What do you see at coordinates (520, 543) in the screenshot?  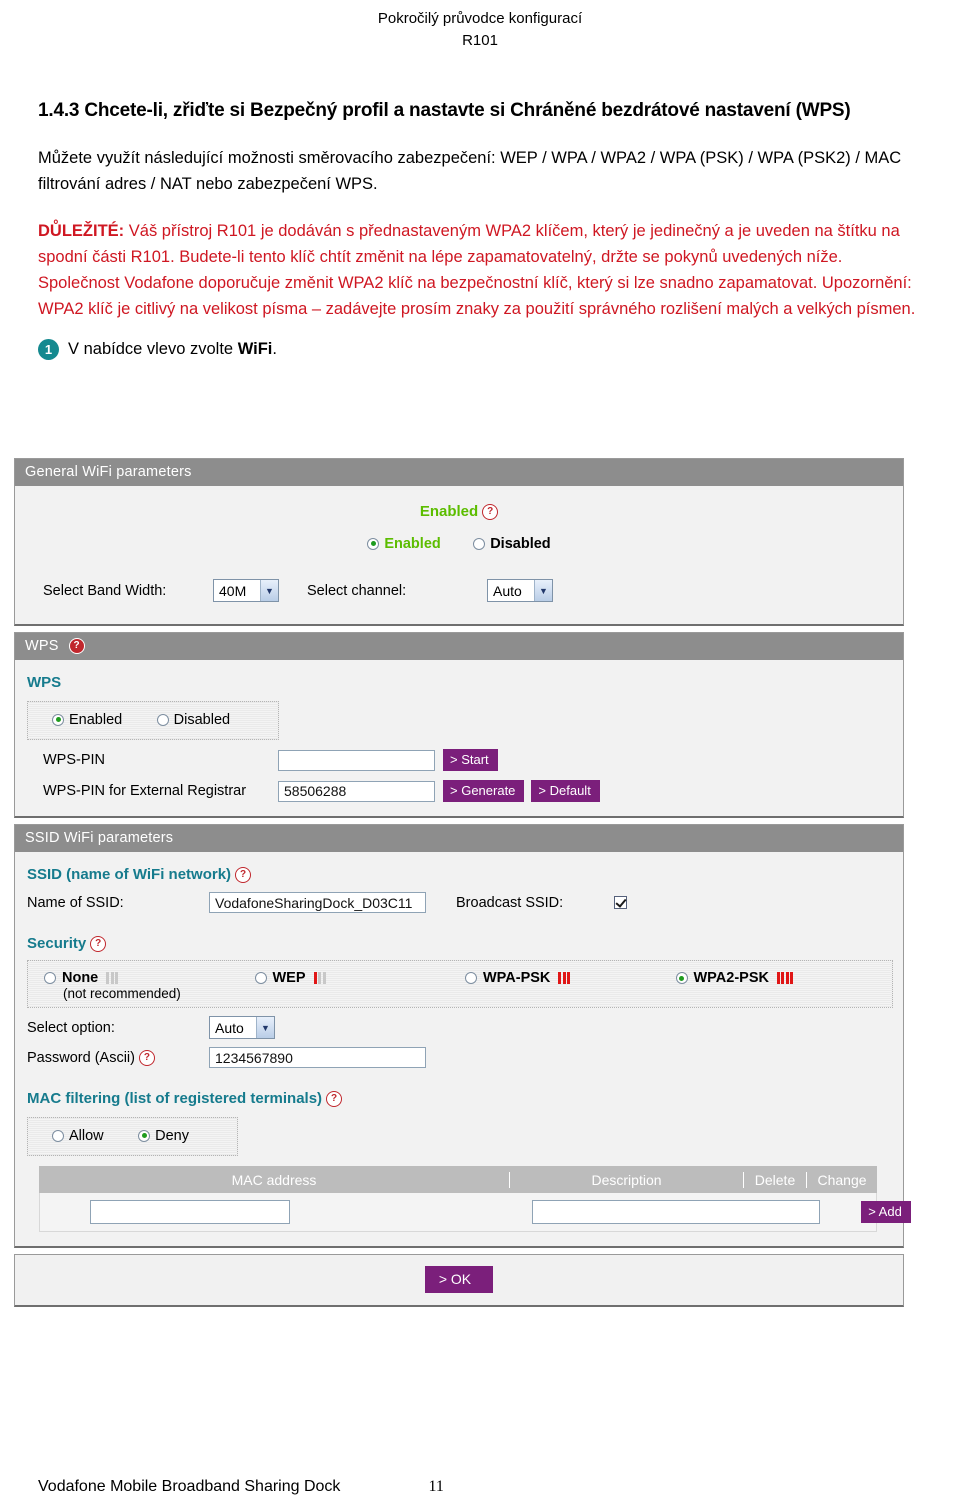 I see `radio-wifi-disabled-label: Disabled` at bounding box center [520, 543].